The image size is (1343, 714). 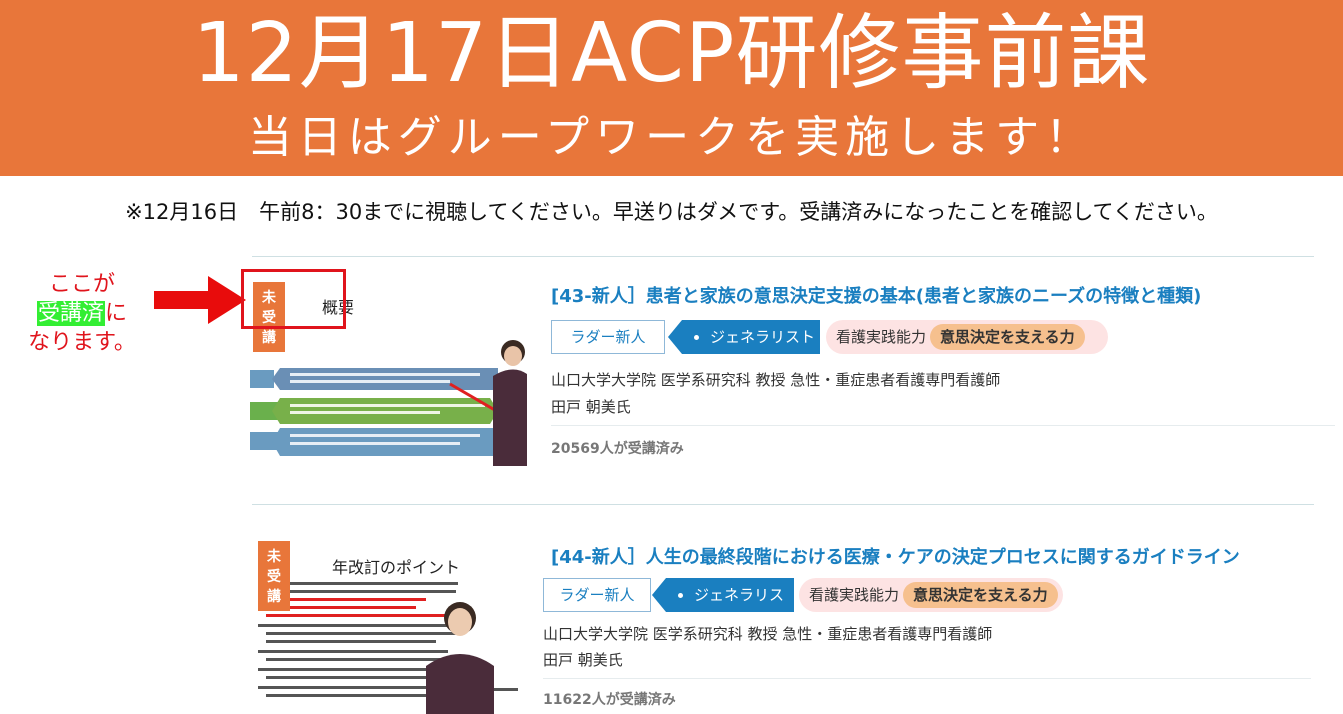 I want to click on course-thumbnail: 年改訂のポイント, so click(x=387, y=627).